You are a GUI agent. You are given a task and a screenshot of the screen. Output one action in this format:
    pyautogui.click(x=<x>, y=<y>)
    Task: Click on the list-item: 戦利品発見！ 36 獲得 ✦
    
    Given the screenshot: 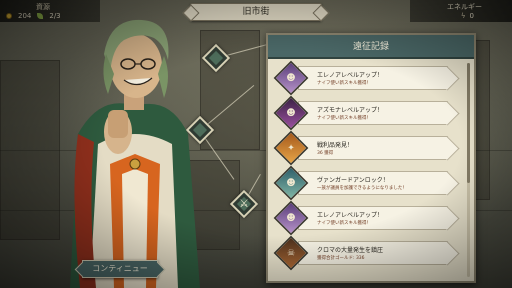 What is the action you would take?
    pyautogui.click(x=369, y=148)
    